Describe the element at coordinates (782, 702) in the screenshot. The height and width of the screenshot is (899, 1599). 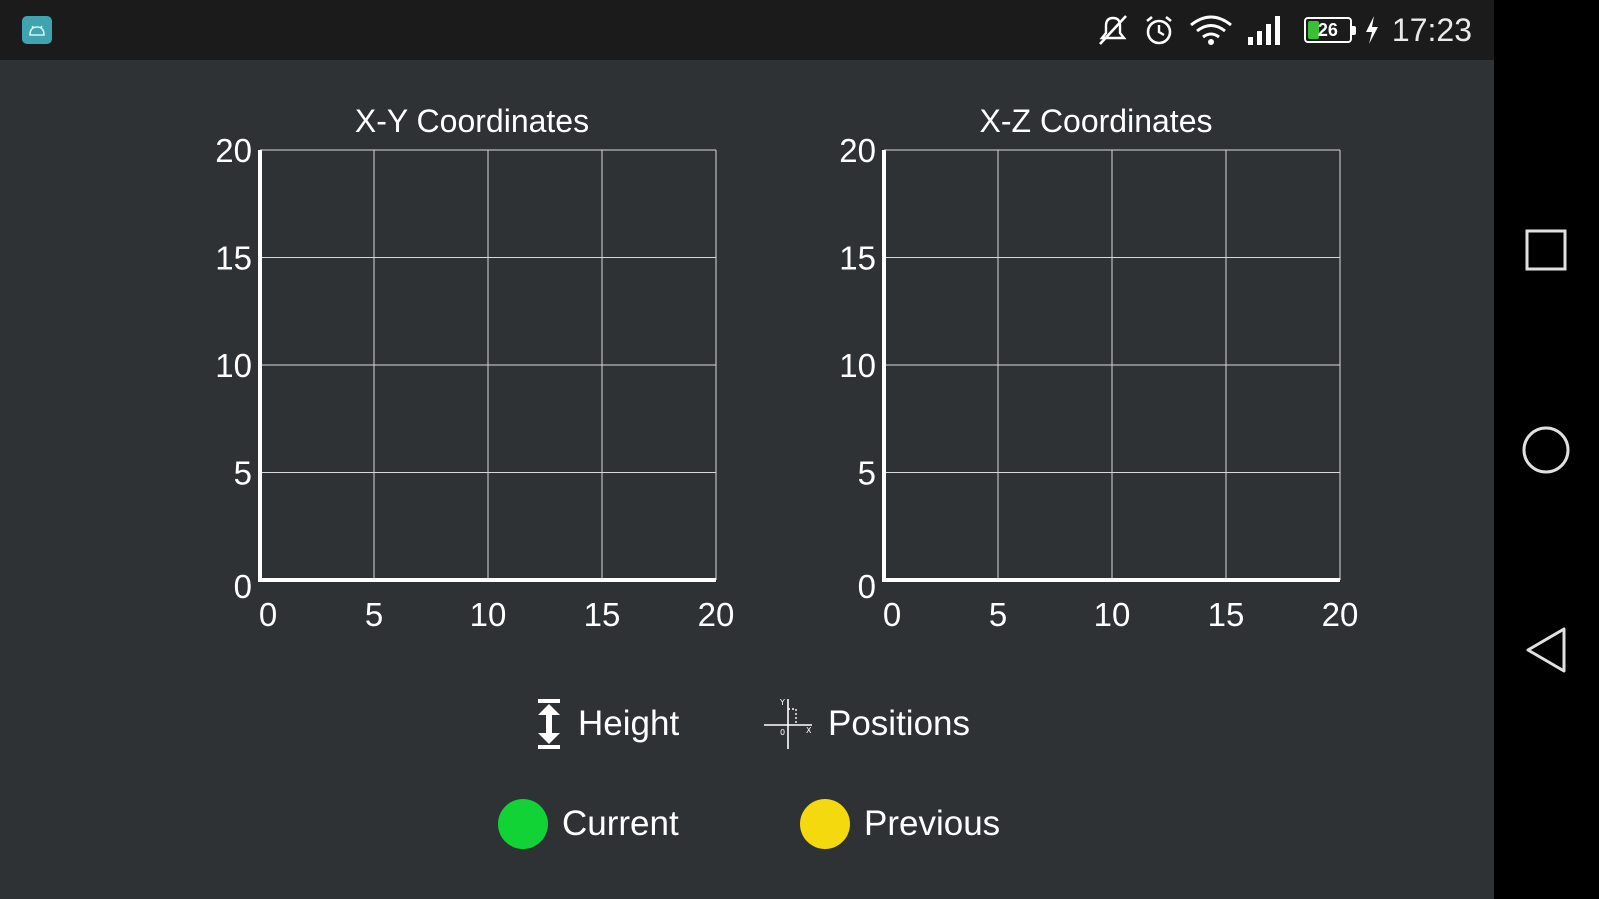
I see `svg-text: Y` at that location.